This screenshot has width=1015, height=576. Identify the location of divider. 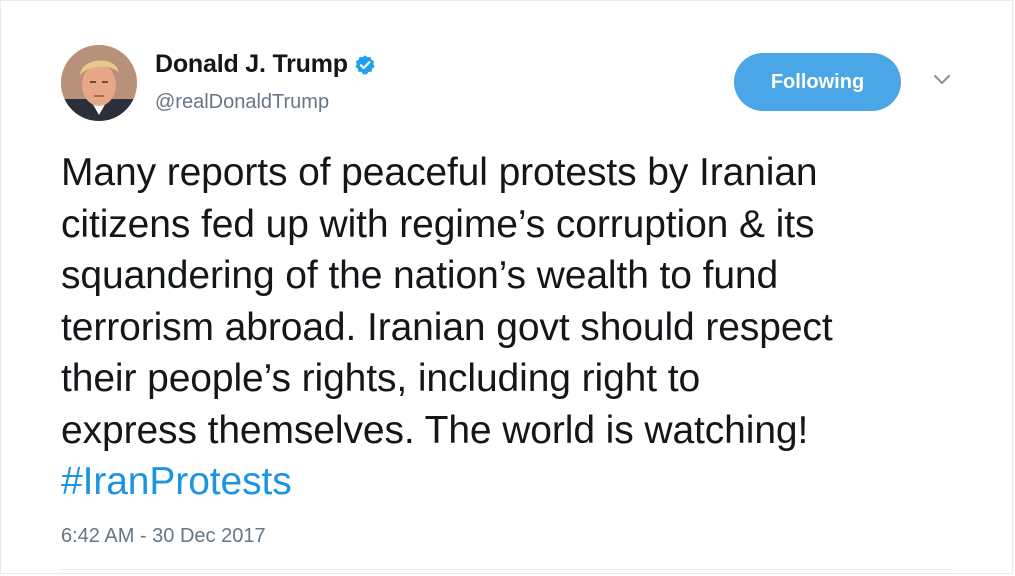
(506, 569).